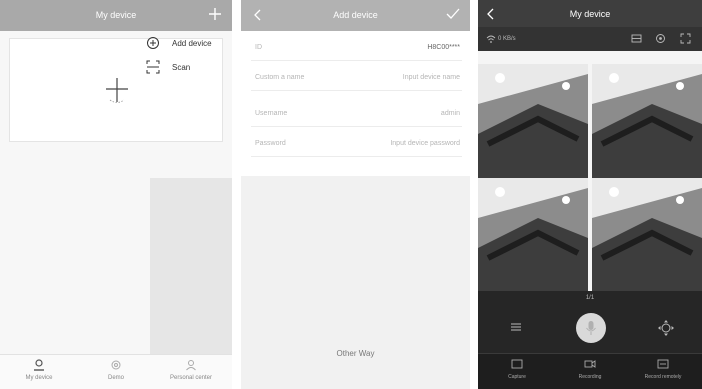  I want to click on tab-personal-center: Personal center, so click(191, 370).